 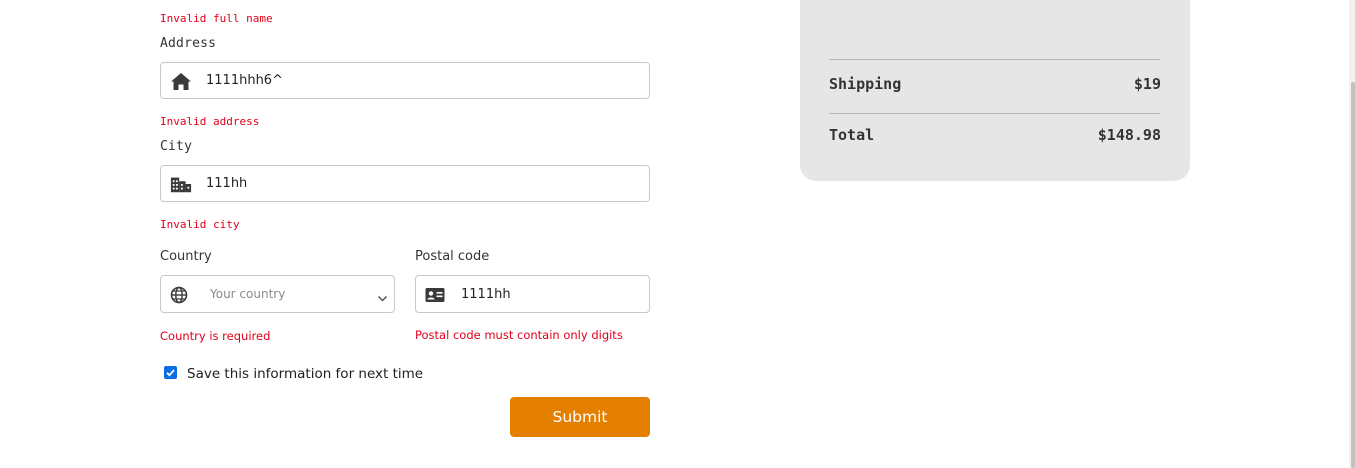 I want to click on postal-code-error: Postal code must contain only digits, so click(x=519, y=335).